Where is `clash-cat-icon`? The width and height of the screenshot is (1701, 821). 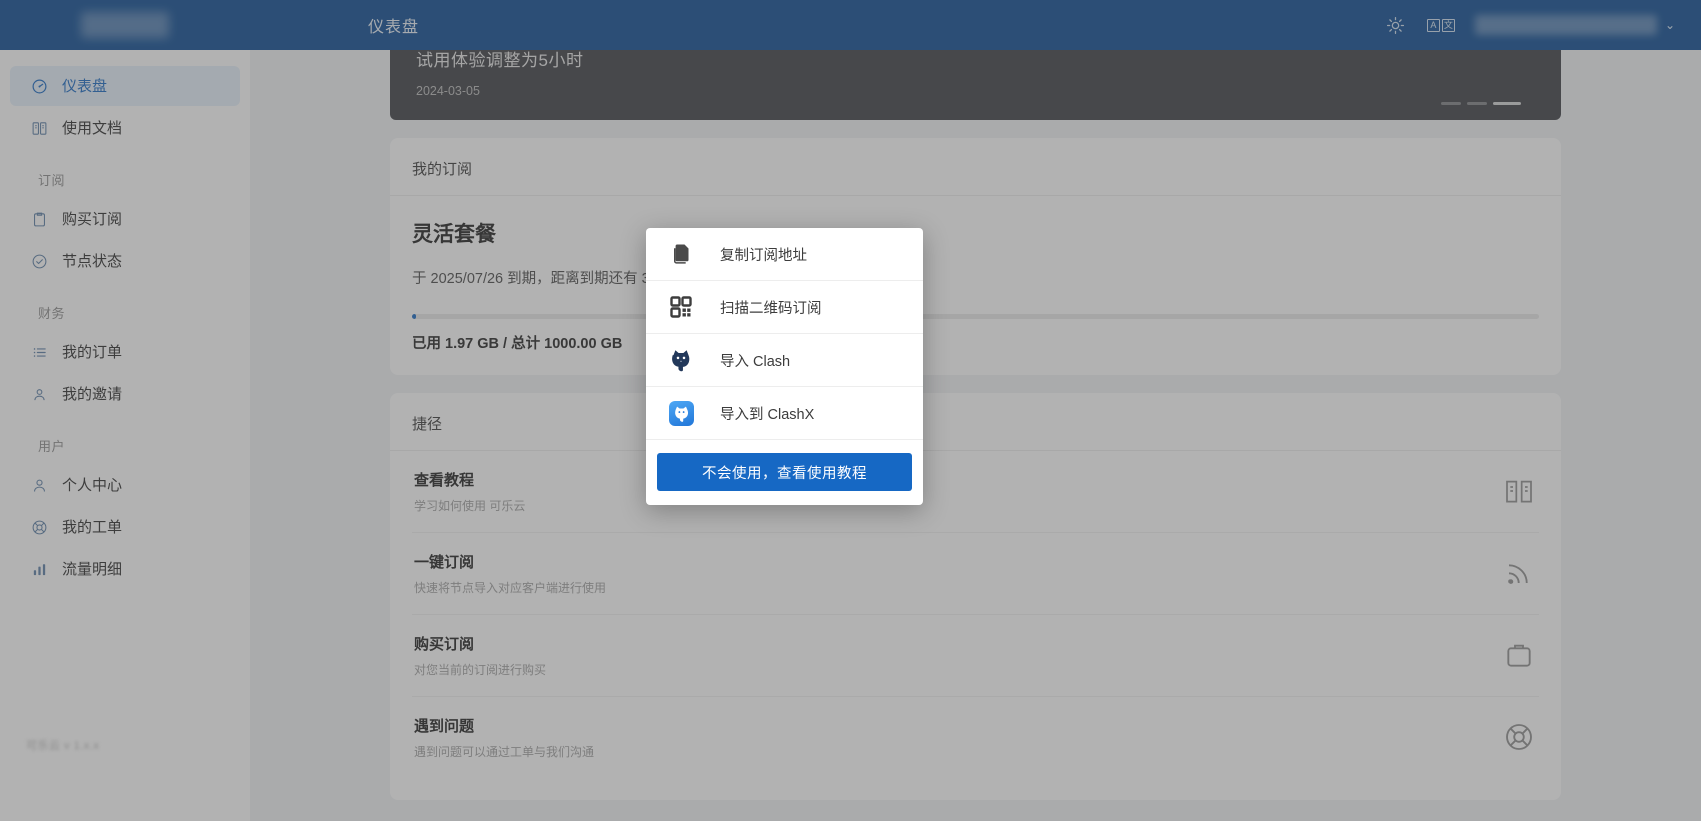
clash-cat-icon is located at coordinates (681, 360).